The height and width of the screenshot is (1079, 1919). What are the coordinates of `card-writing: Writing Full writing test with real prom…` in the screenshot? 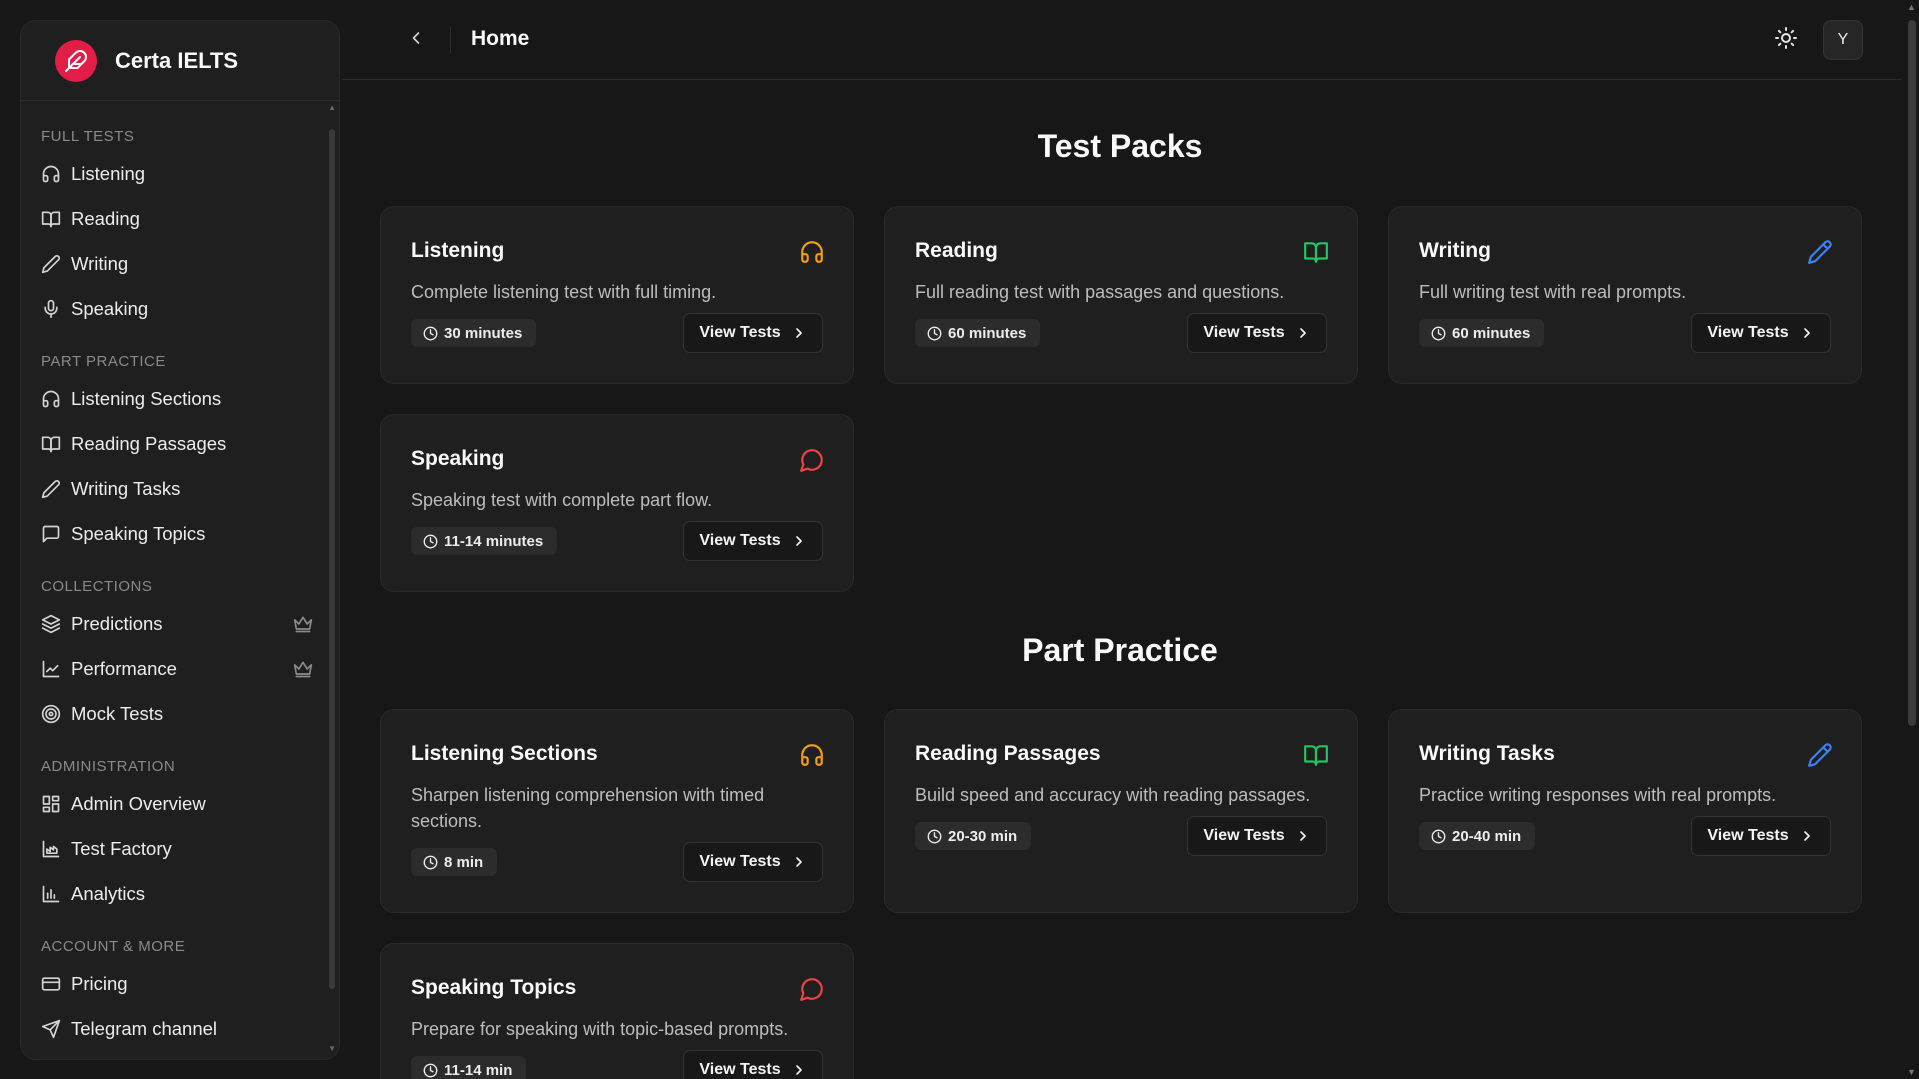 It's located at (1625, 295).